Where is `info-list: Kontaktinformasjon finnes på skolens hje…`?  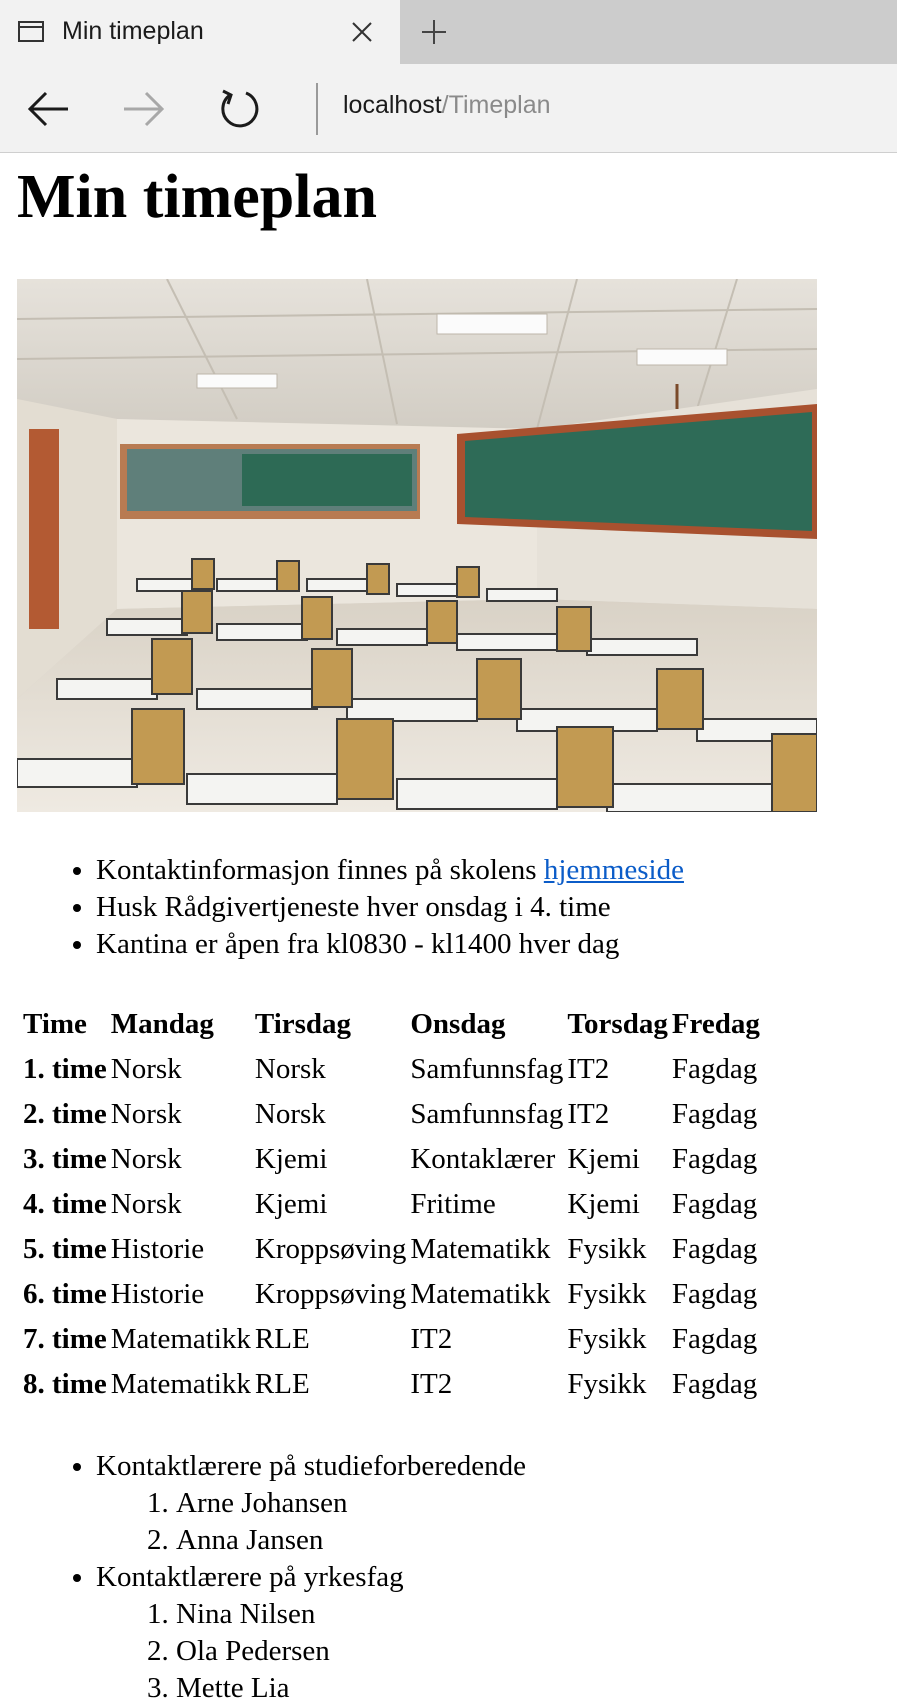
info-list: Kontaktinformasjon finnes på skolens hje… is located at coordinates (457, 907).